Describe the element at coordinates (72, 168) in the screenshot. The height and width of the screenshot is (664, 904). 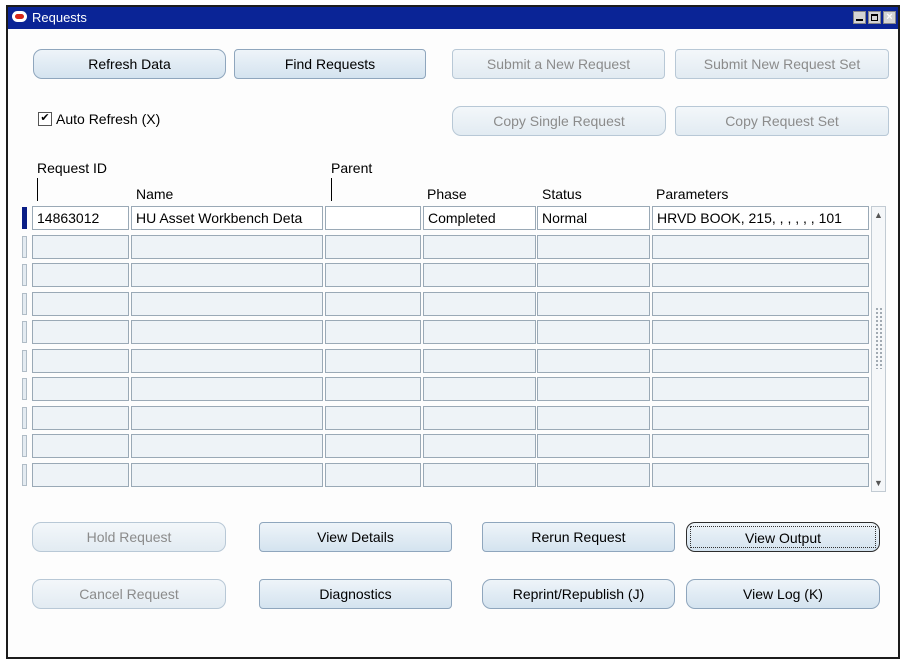
I see `header-request-id: Request ID` at that location.